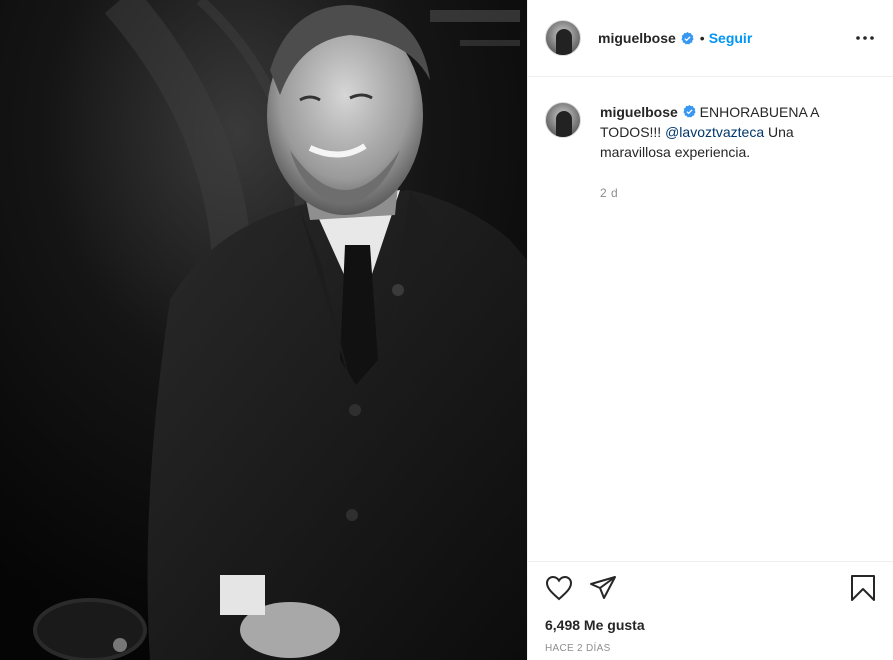 Image resolution: width=893 pixels, height=660 pixels. I want to click on caption-mention-link: @lavoztvazteca, so click(714, 132).